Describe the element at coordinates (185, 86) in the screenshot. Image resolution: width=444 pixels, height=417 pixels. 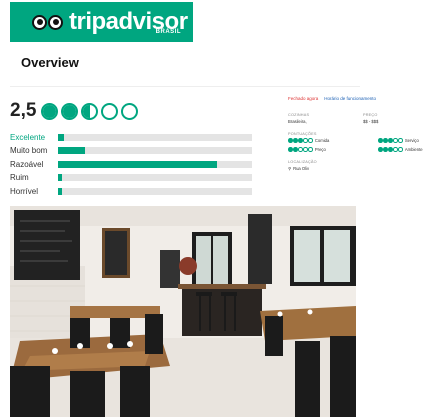
I see `divider` at that location.